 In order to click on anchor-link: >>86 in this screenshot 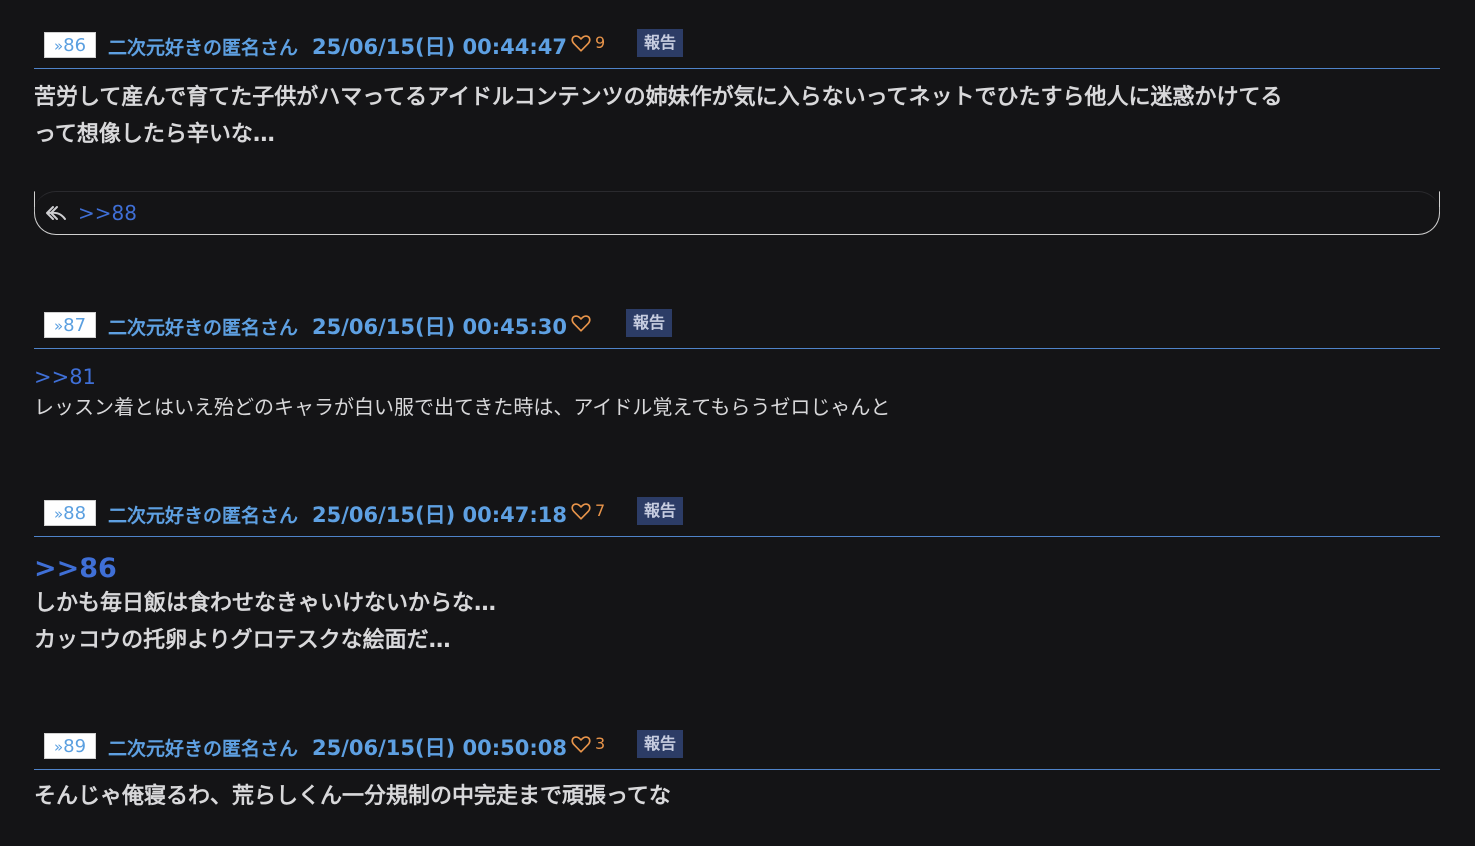, I will do `click(737, 569)`.